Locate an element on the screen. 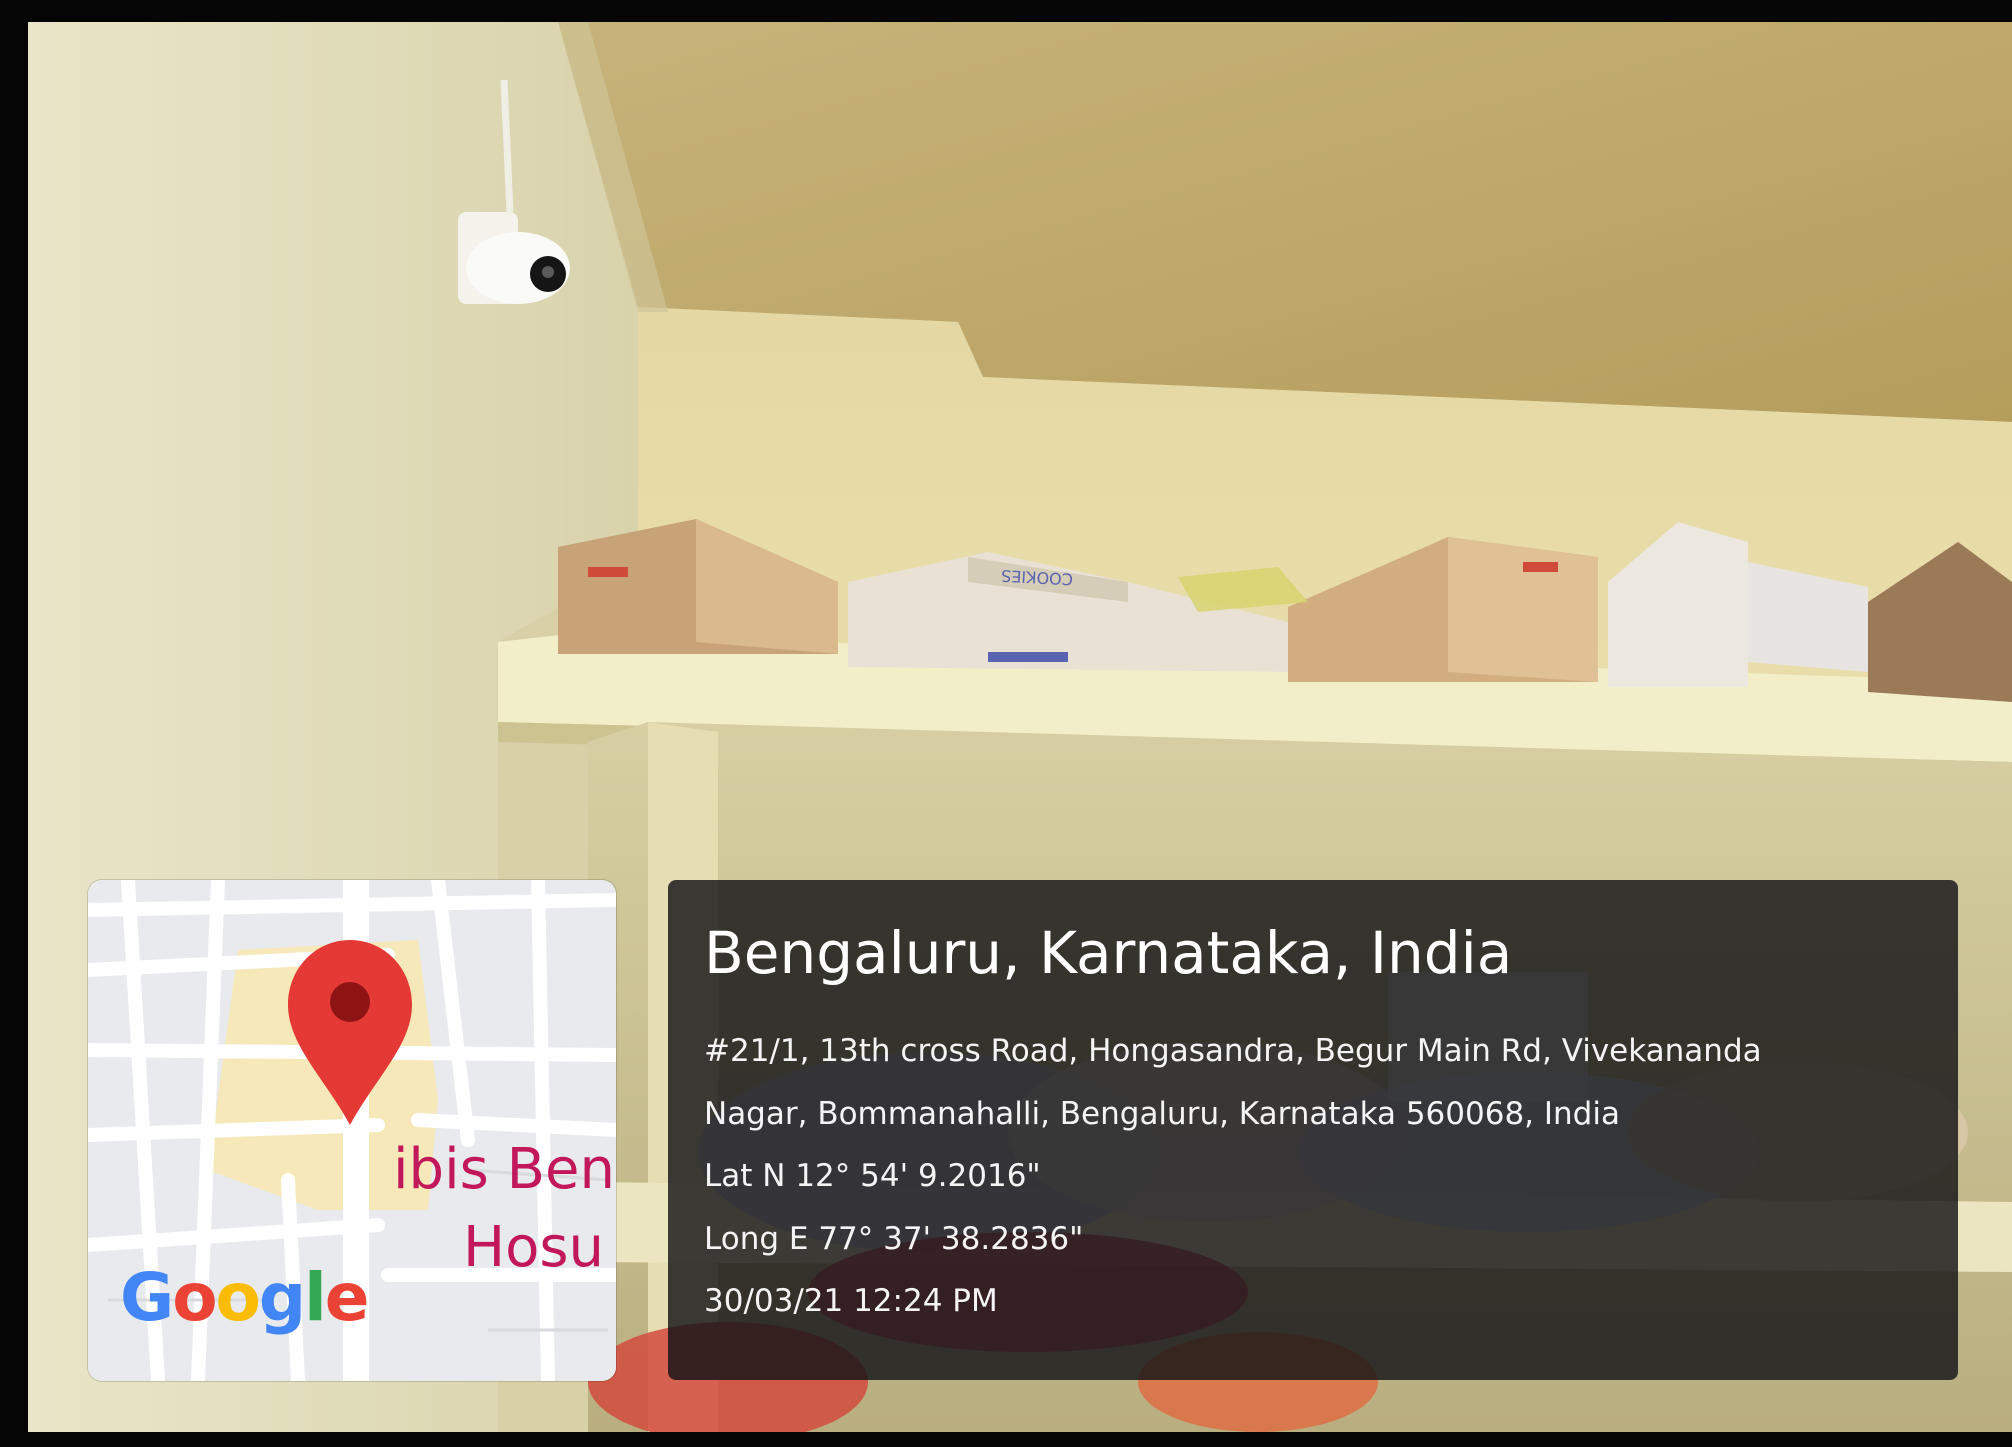 The image size is (2012, 1447). map-place-label: ibis Ben is located at coordinates (504, 1169).